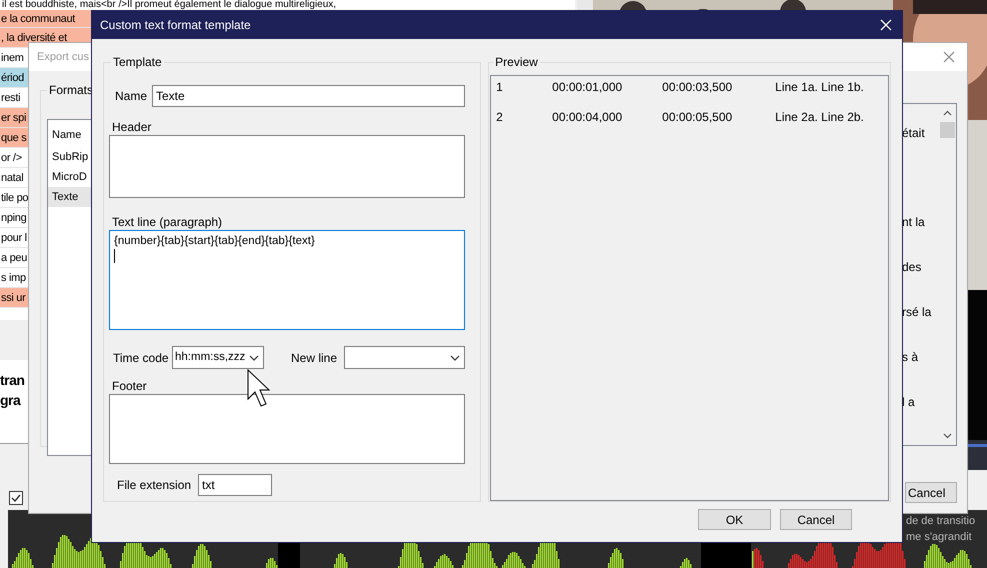 This screenshot has height=568, width=987. Describe the element at coordinates (131, 96) in the screenshot. I see `field-label: Name` at that location.